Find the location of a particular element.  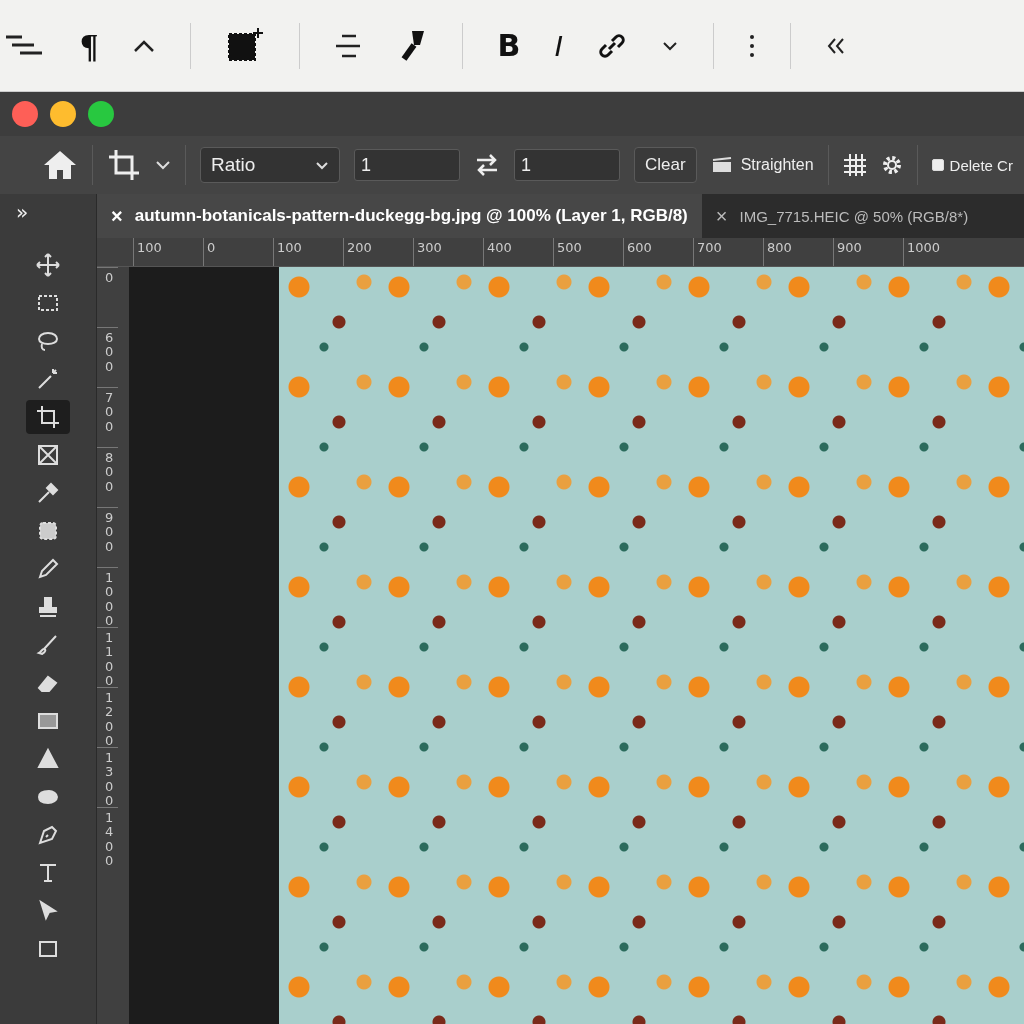

pointer-icon is located at coordinates (48, 911).